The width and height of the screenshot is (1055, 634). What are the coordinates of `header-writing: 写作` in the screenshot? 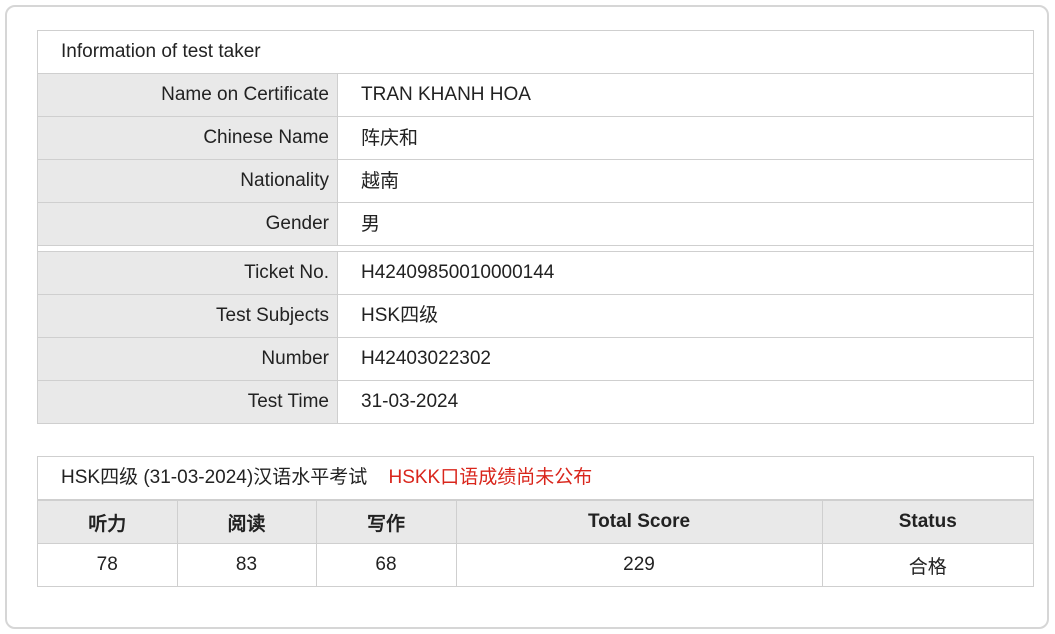 It's located at (386, 522).